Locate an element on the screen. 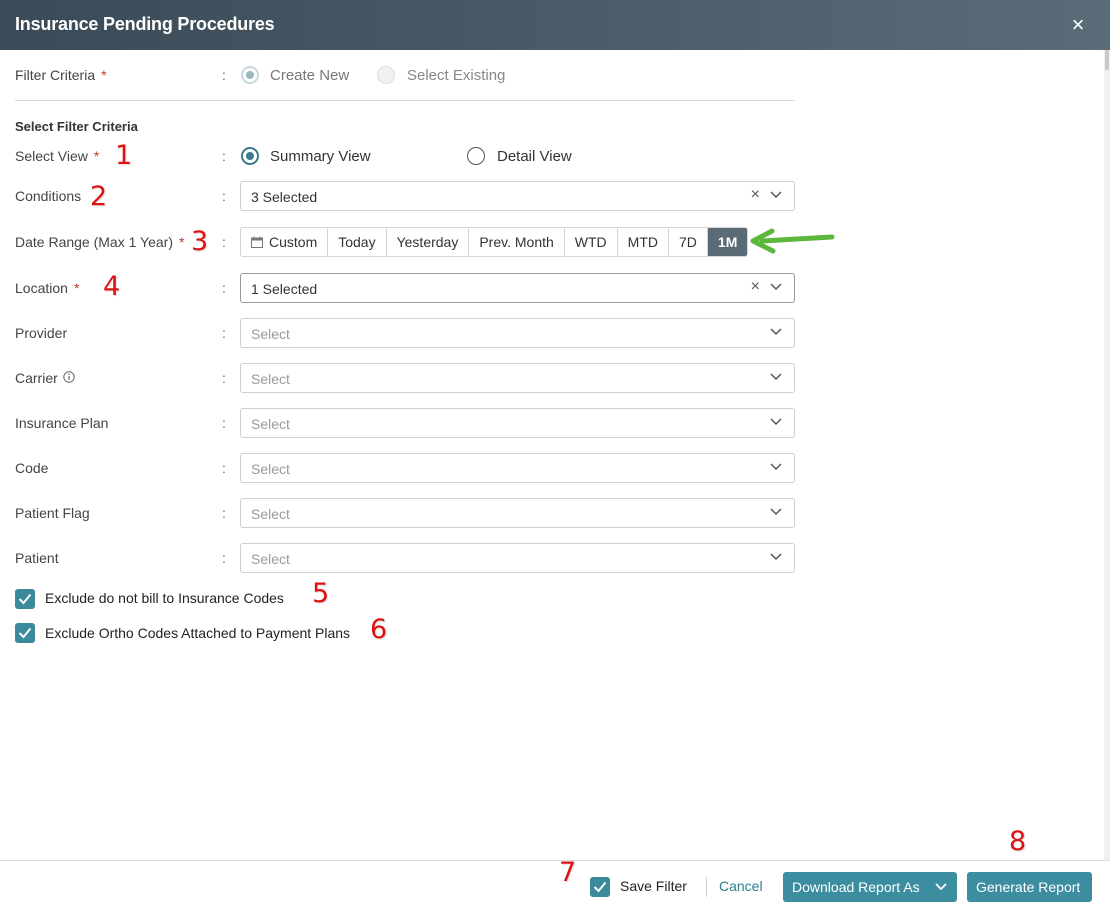  date-range-custom-label: Custom is located at coordinates (293, 242).